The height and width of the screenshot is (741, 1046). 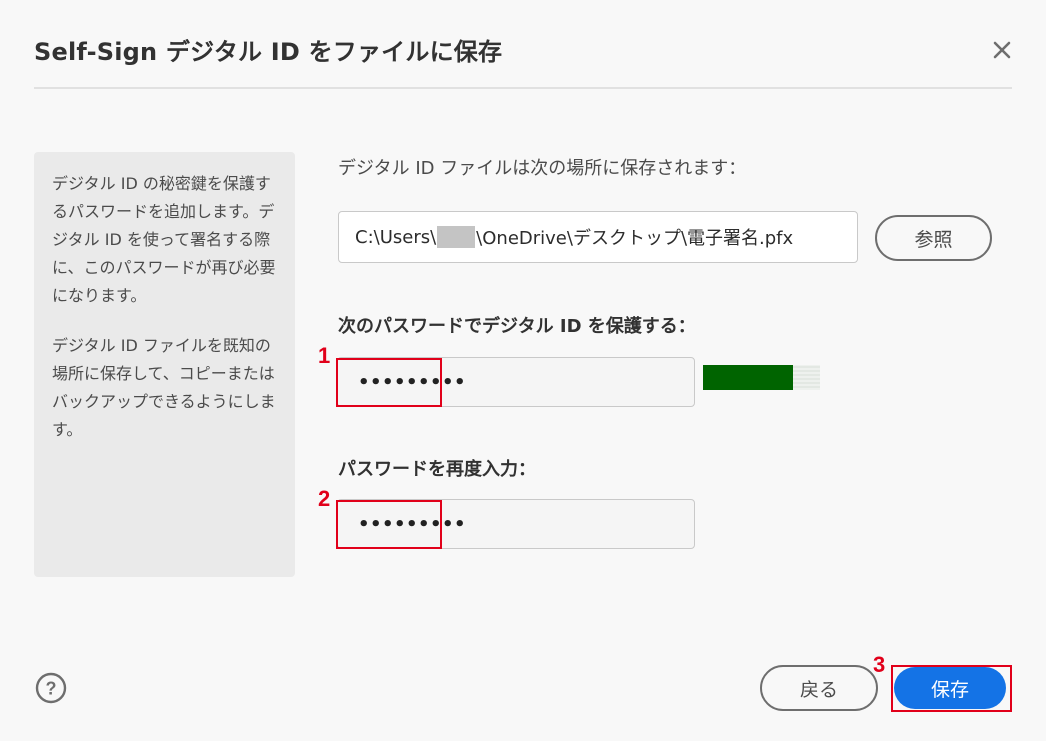 I want to click on file-path-field: C:\Users\ \OneDrive\デスクトップ\電子署名.pfx, so click(x=598, y=237).